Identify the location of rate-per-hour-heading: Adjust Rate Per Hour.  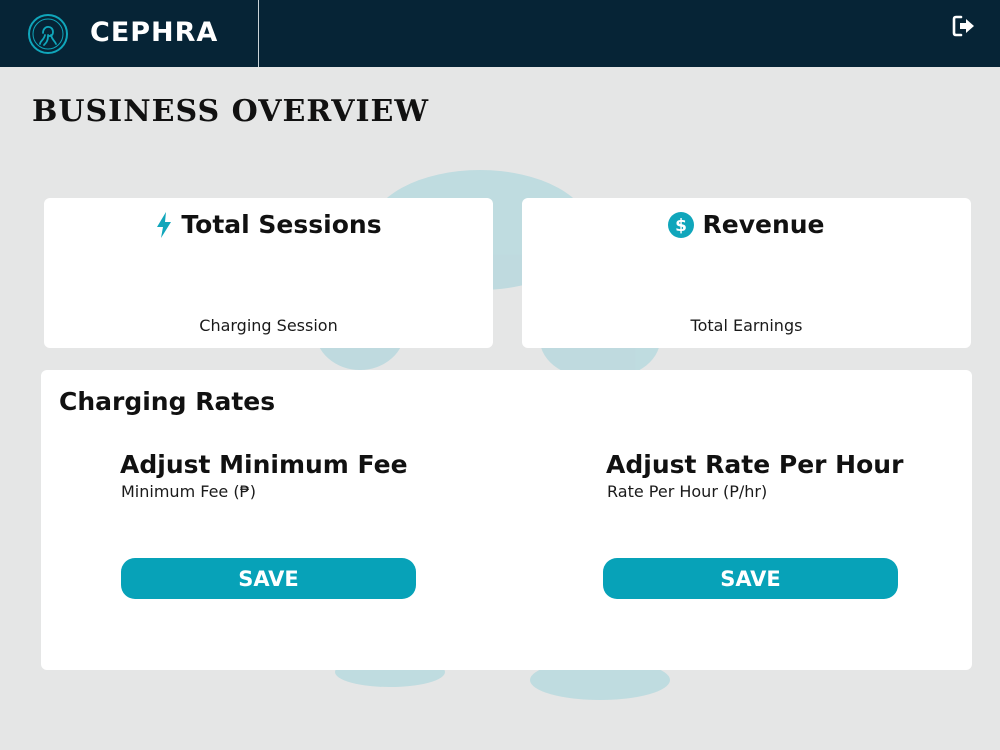
(755, 464).